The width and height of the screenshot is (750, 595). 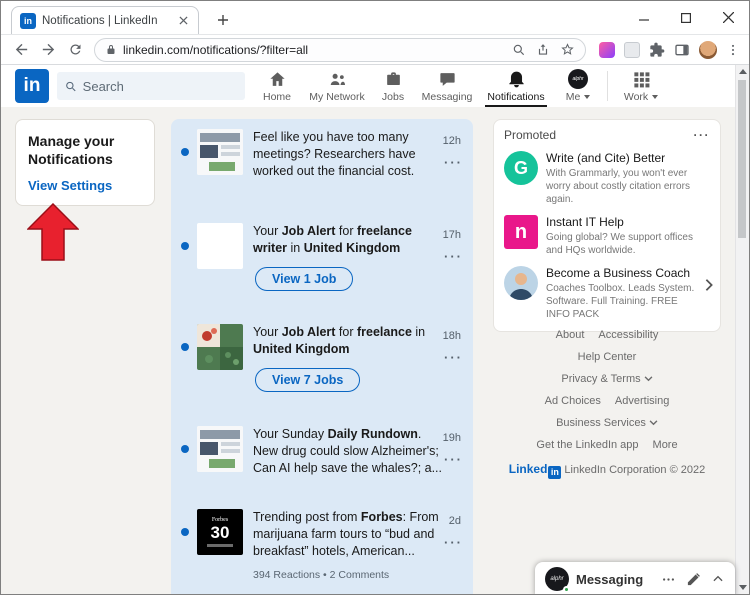 I want to click on zoom-icon, so click(x=519, y=50).